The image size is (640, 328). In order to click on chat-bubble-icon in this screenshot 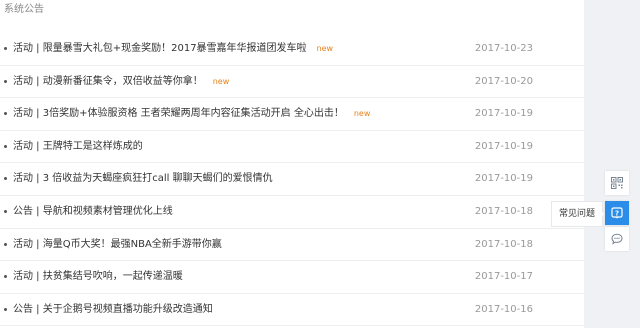, I will do `click(617, 239)`.